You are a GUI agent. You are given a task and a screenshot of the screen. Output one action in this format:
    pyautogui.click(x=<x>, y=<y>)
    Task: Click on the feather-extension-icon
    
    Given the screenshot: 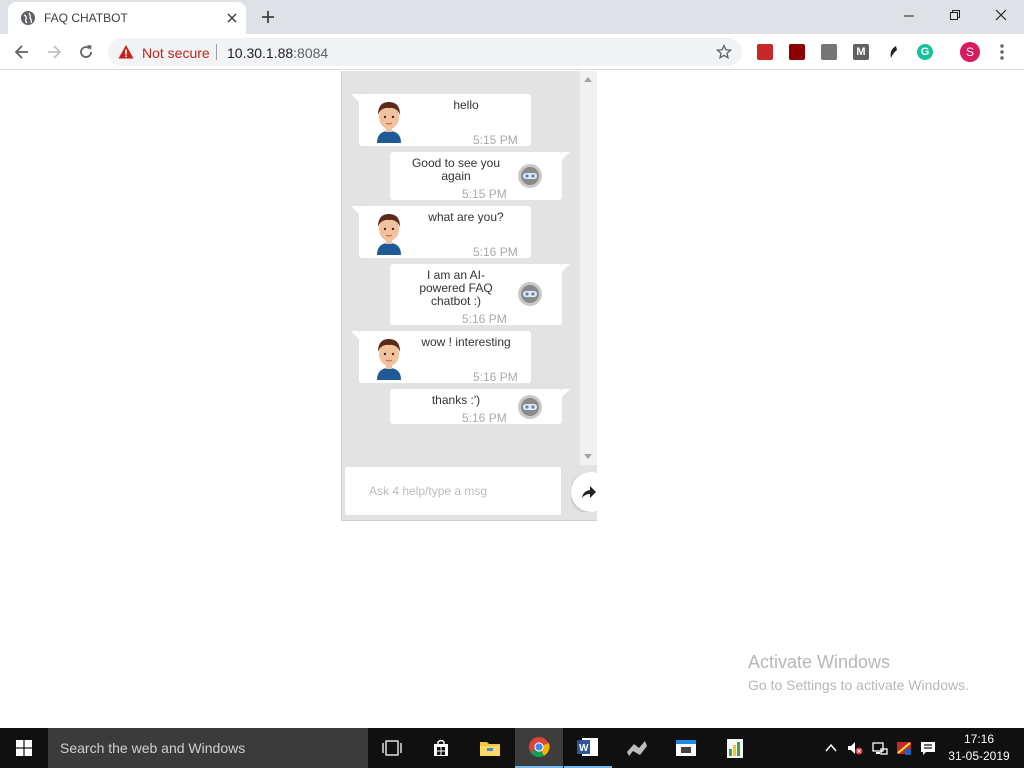 What is the action you would take?
    pyautogui.click(x=893, y=52)
    